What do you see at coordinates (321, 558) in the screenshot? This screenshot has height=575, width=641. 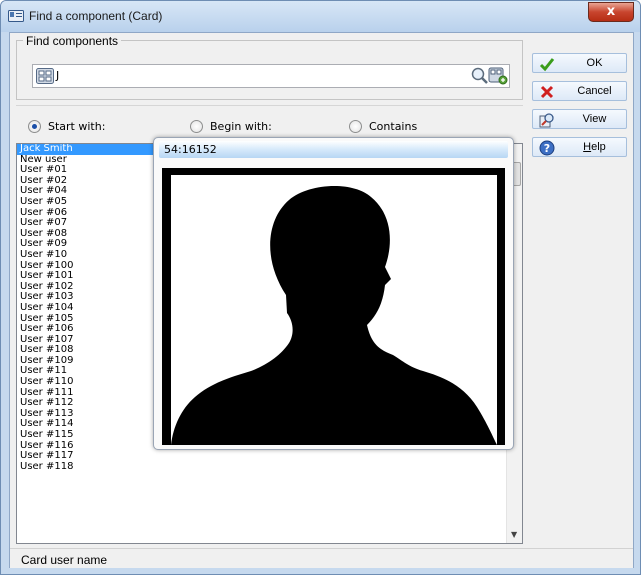 I see `status-bar: Card user name` at bounding box center [321, 558].